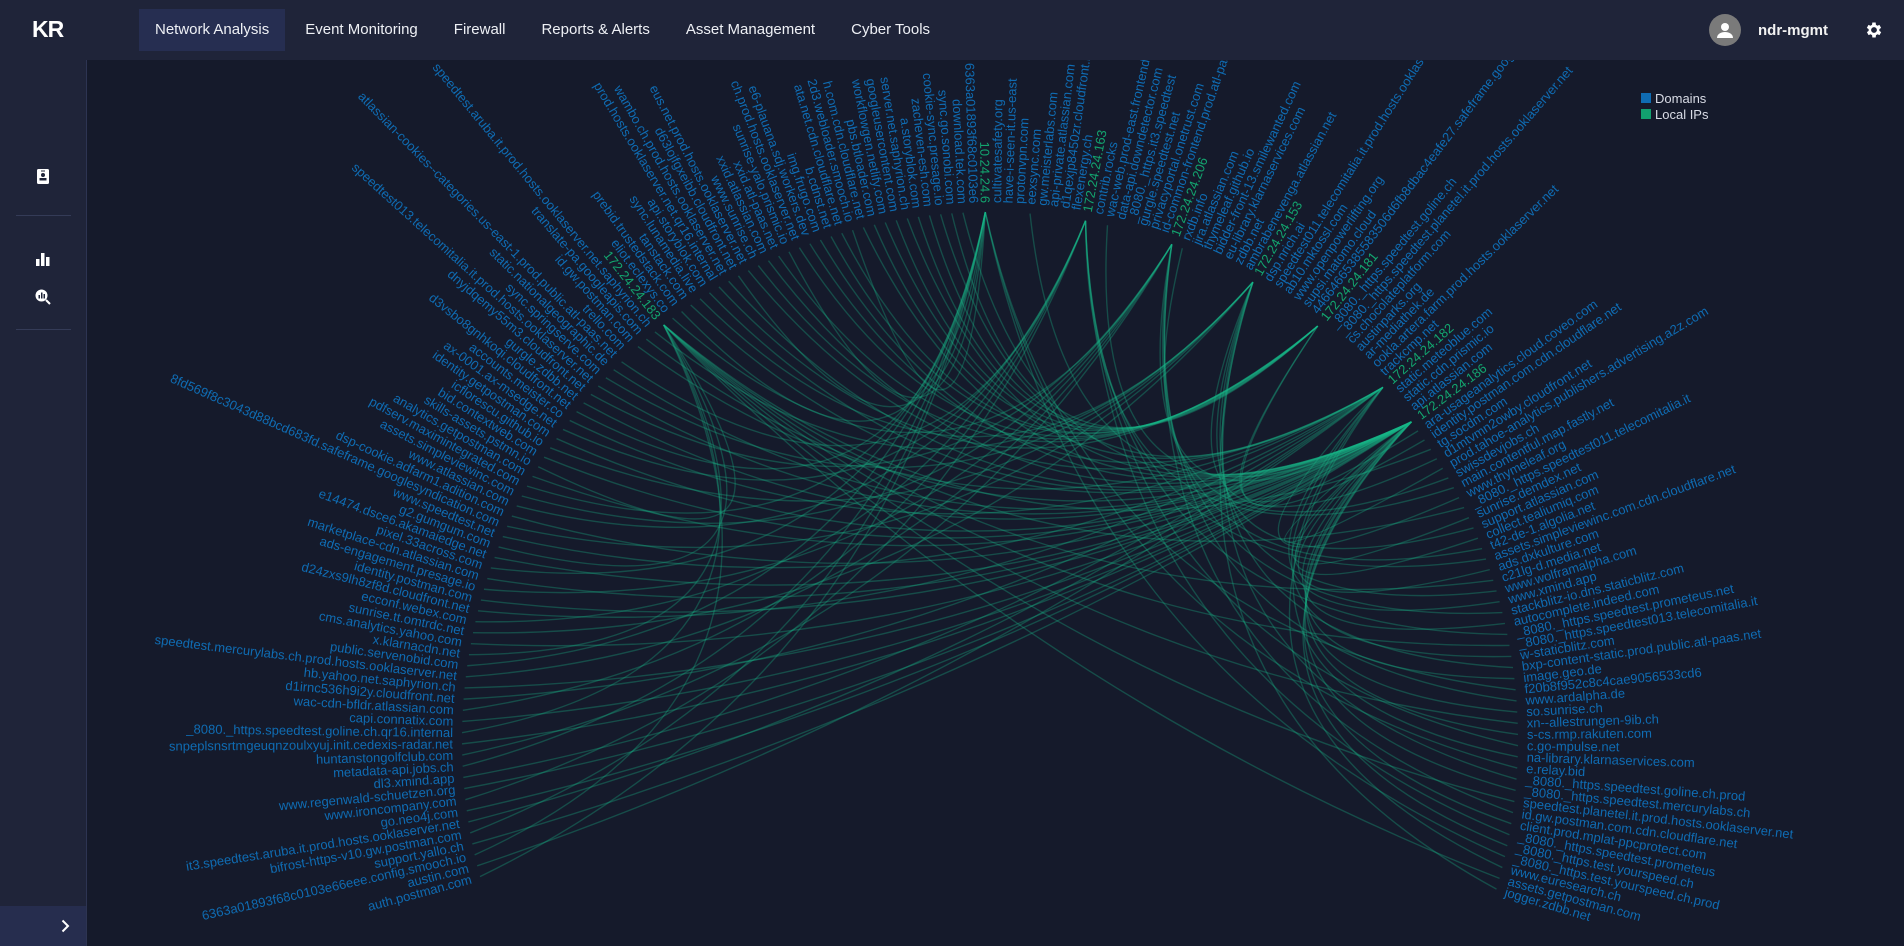  What do you see at coordinates (1725, 30) in the screenshot?
I see `user-avatar-icon` at bounding box center [1725, 30].